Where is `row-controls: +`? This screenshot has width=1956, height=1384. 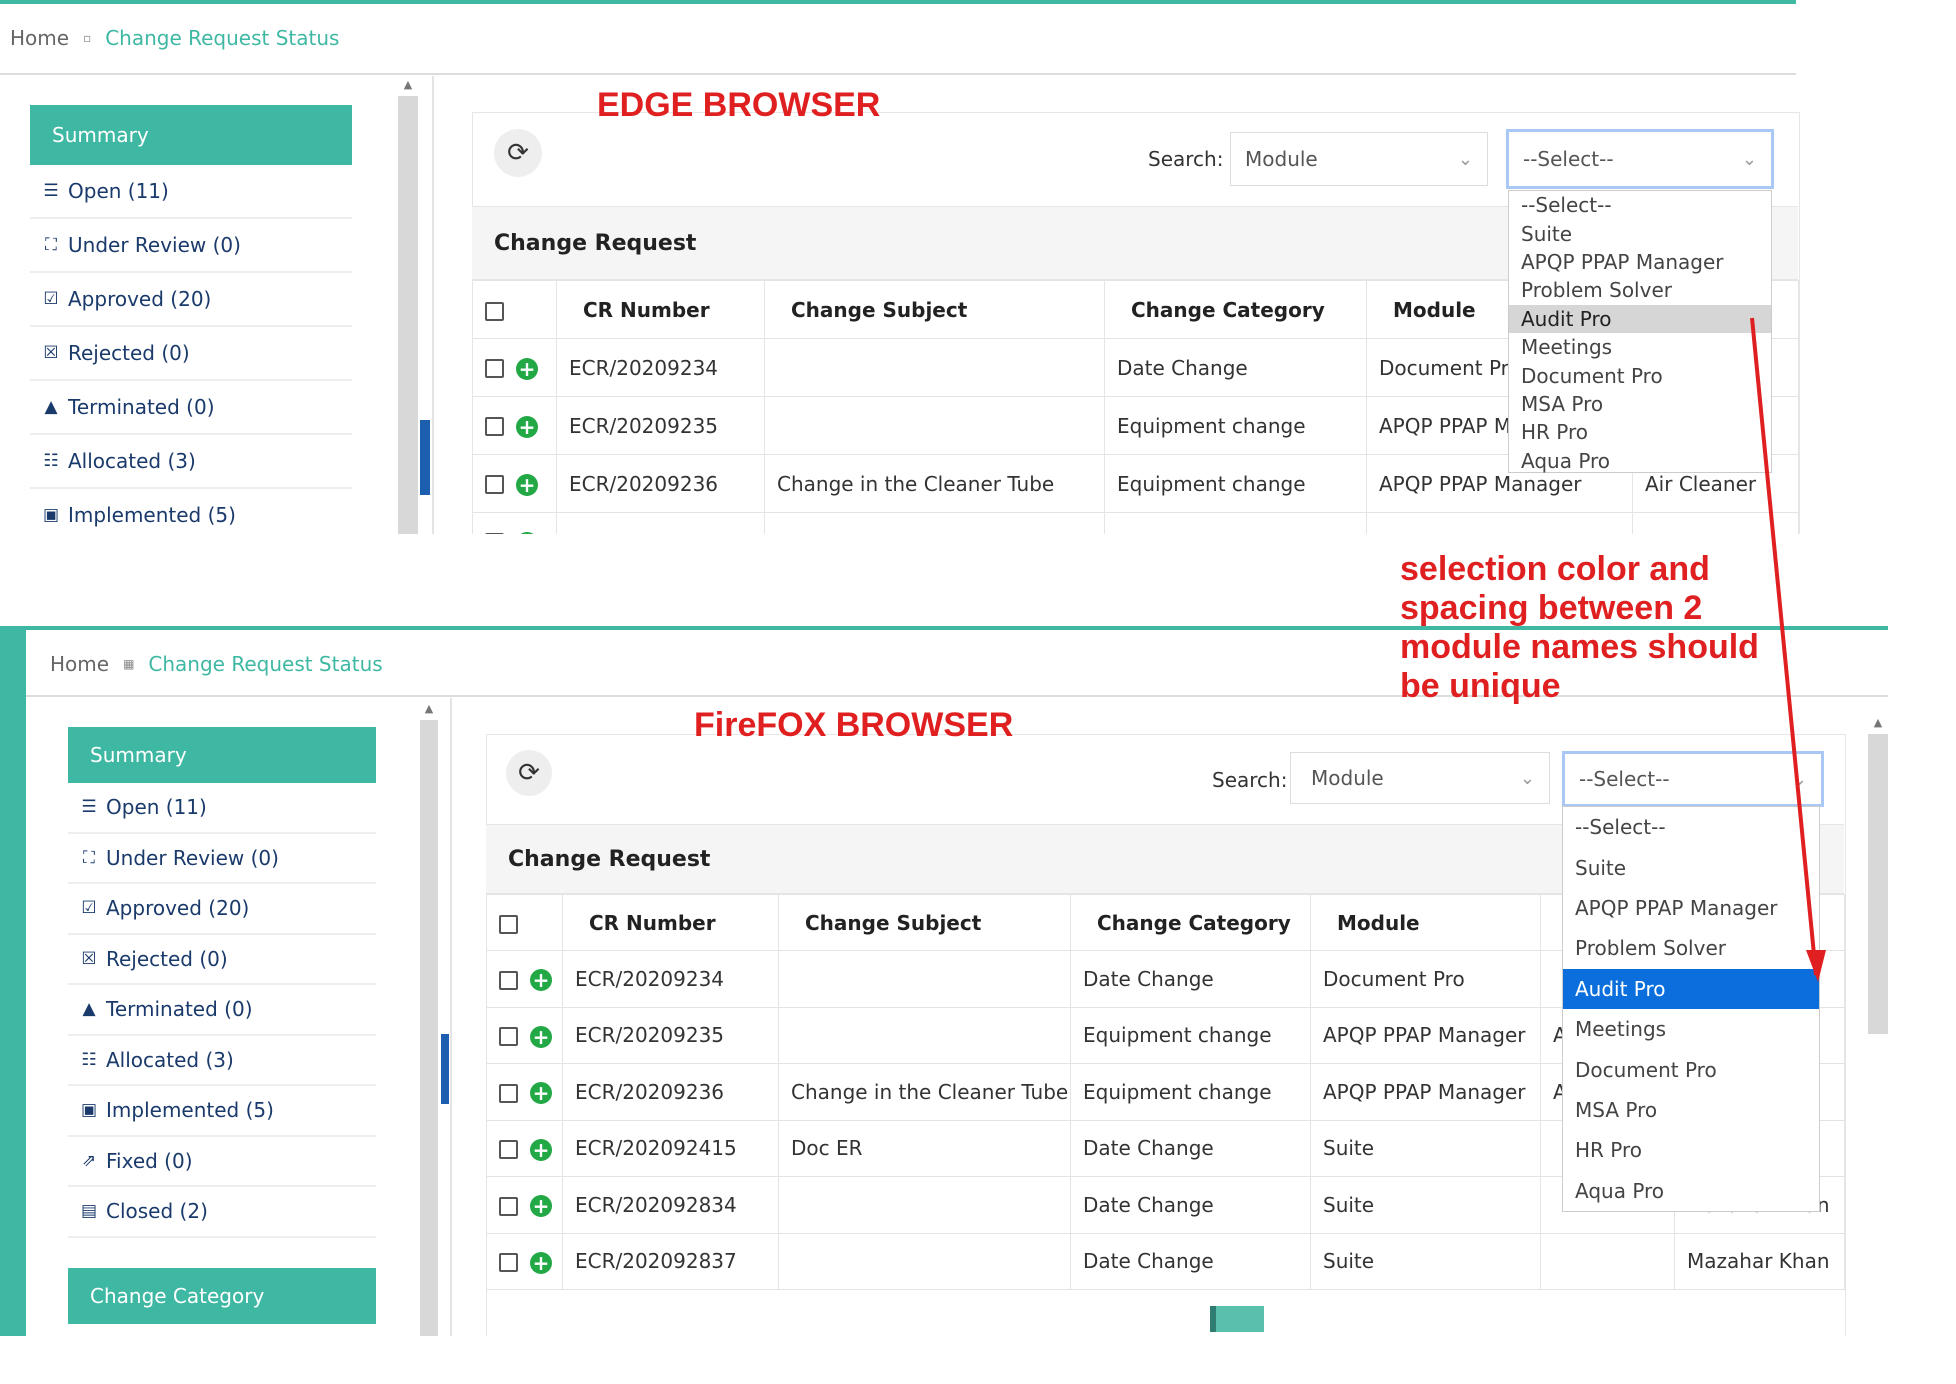 row-controls: + is located at coordinates (524, 1205).